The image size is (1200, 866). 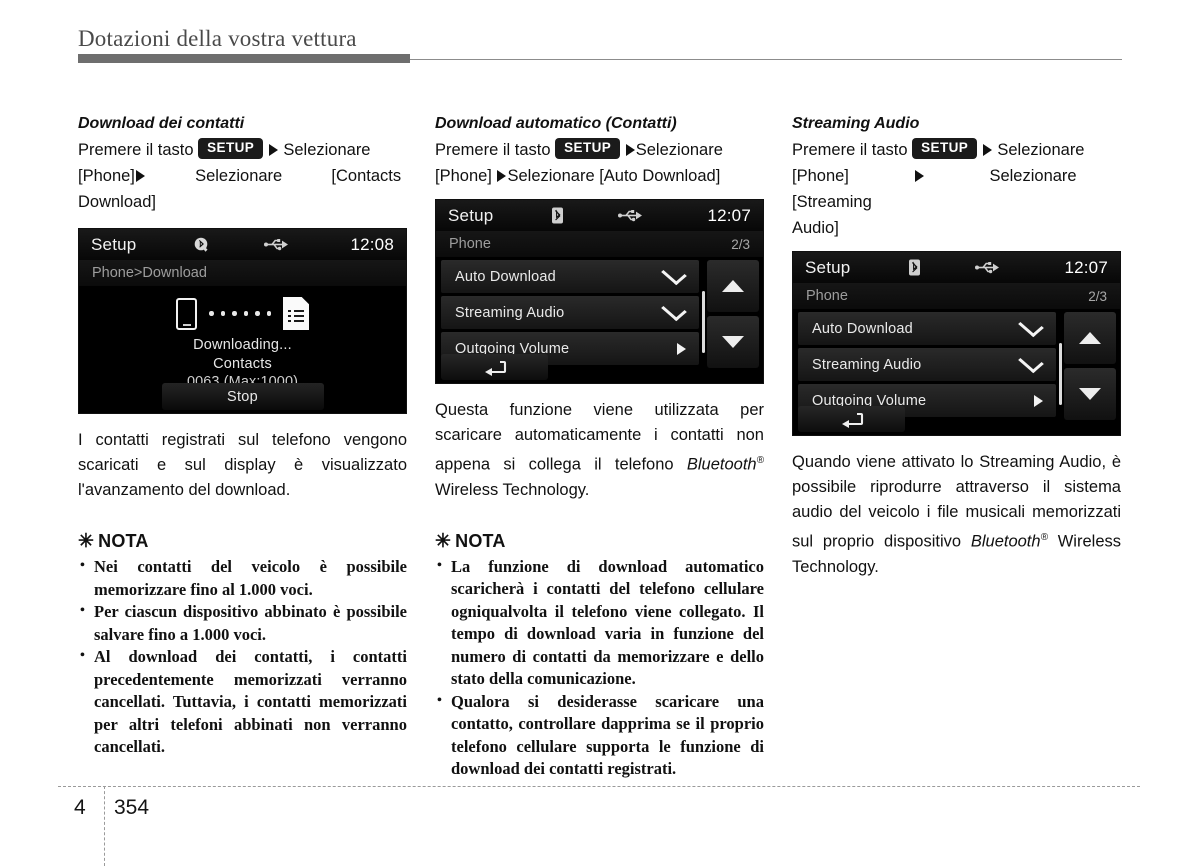 What do you see at coordinates (132, 807) in the screenshot?
I see `page-number: 354` at bounding box center [132, 807].